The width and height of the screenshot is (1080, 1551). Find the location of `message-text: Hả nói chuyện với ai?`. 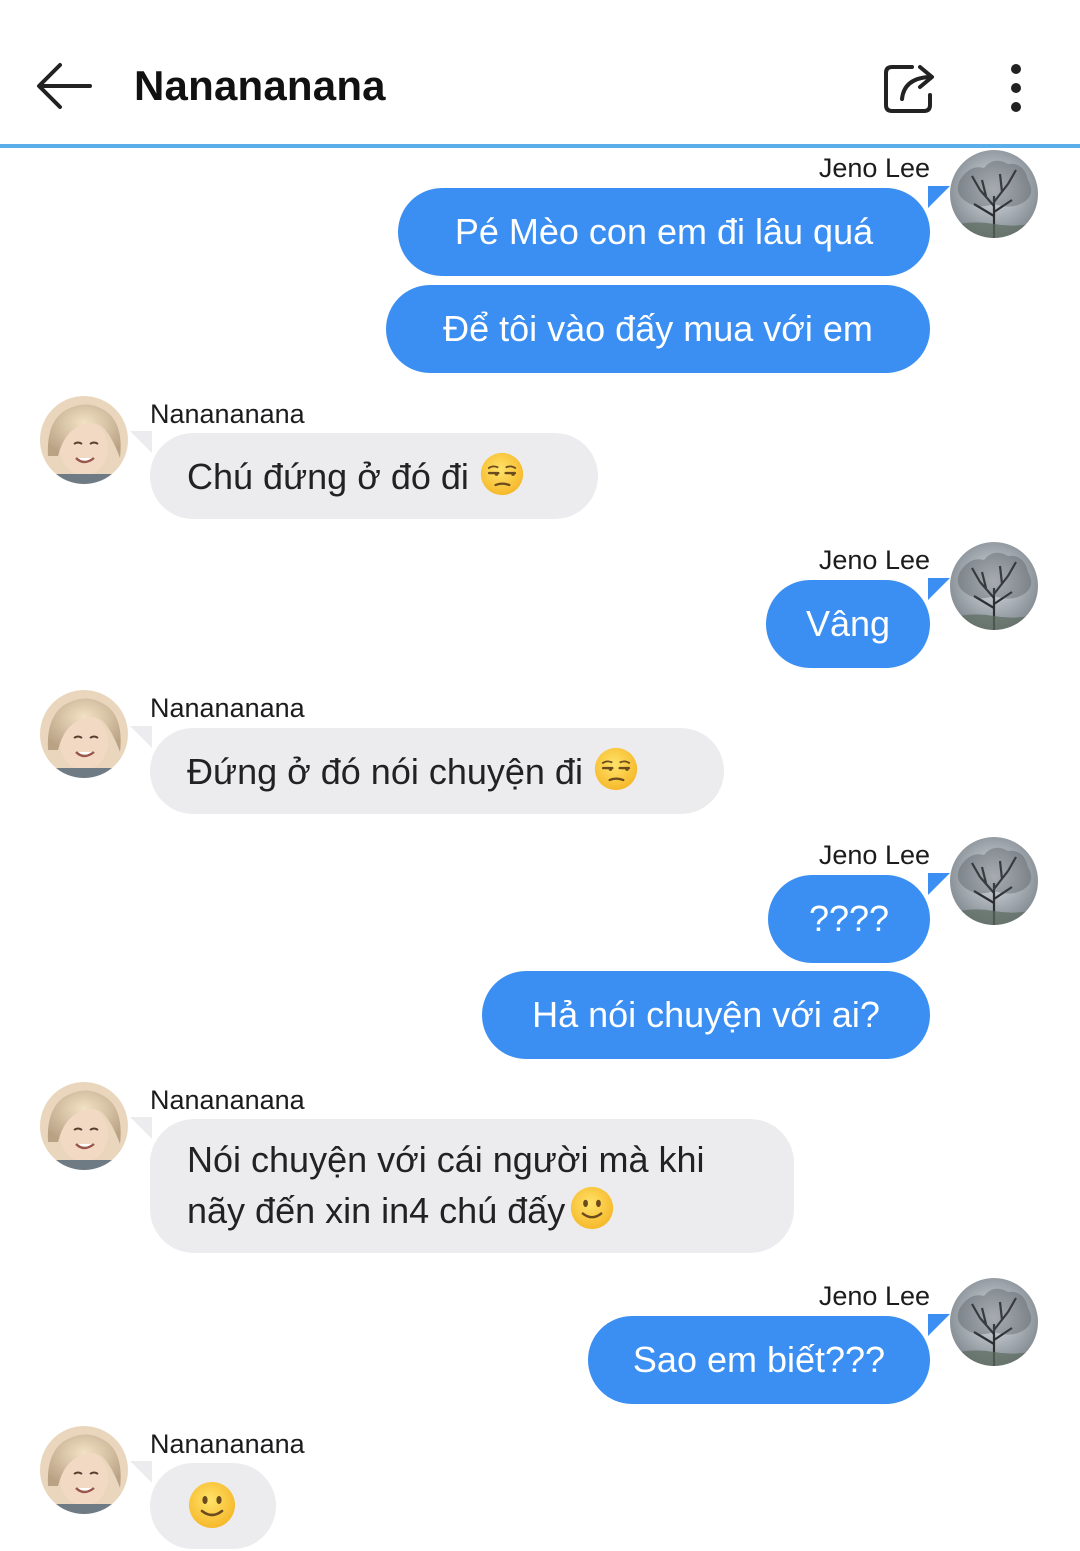

message-text: Hả nói chuyện với ai? is located at coordinates (706, 1014).